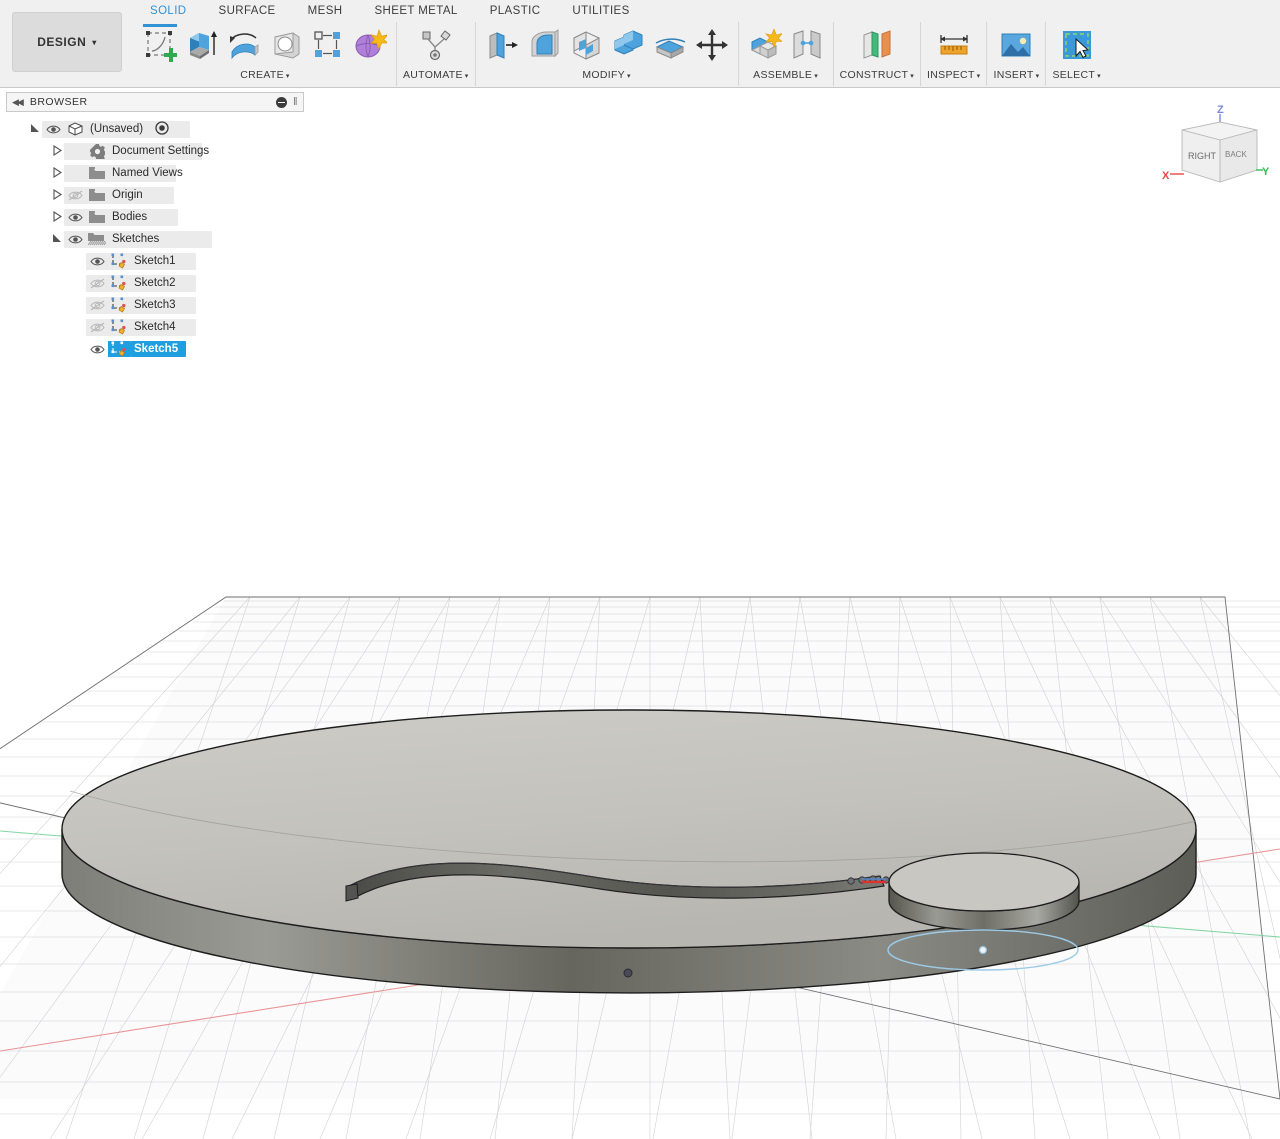  What do you see at coordinates (286, 45) in the screenshot?
I see `sweep-icon` at bounding box center [286, 45].